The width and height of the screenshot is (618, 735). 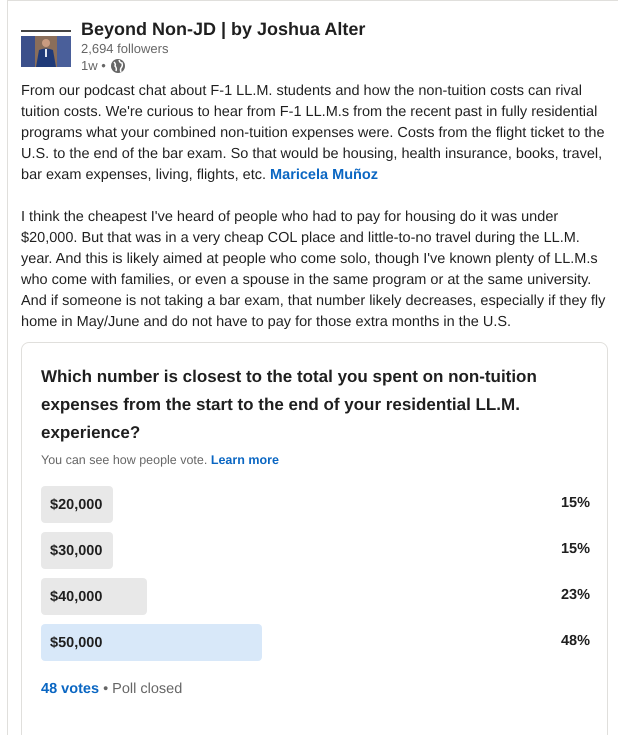 What do you see at coordinates (76, 551) in the screenshot?
I see `option-label: $30,000` at bounding box center [76, 551].